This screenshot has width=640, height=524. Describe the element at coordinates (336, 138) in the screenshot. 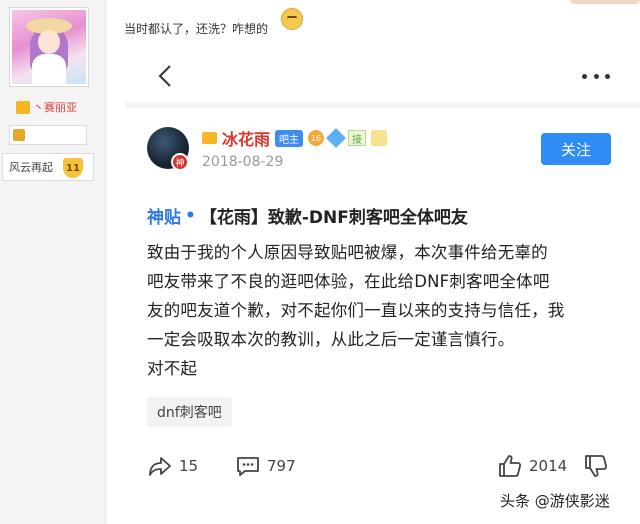

I see `diamond-icon` at that location.